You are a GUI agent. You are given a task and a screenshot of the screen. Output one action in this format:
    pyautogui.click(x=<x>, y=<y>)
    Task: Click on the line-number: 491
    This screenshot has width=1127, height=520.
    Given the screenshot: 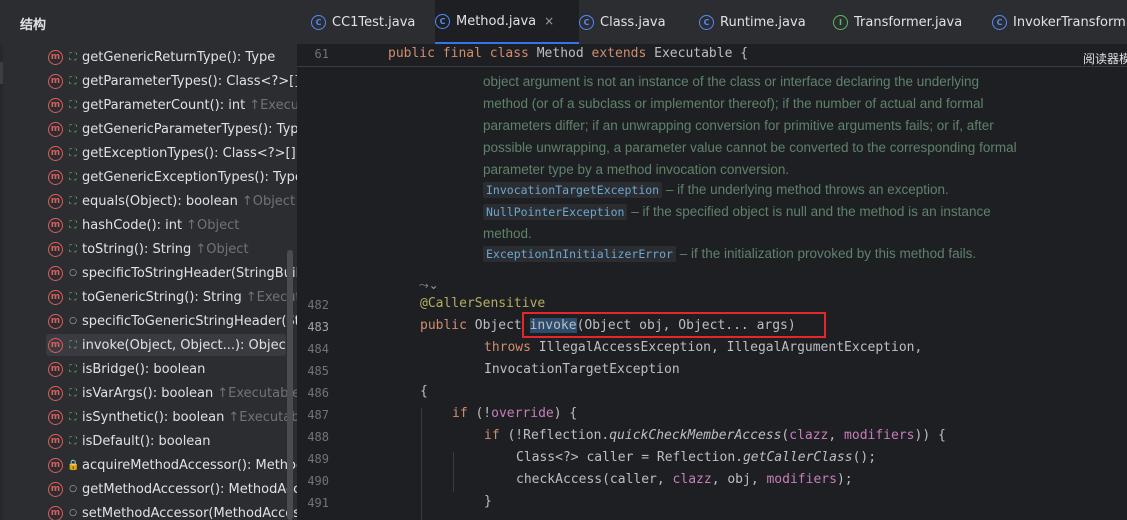 What is the action you would take?
    pyautogui.click(x=318, y=503)
    